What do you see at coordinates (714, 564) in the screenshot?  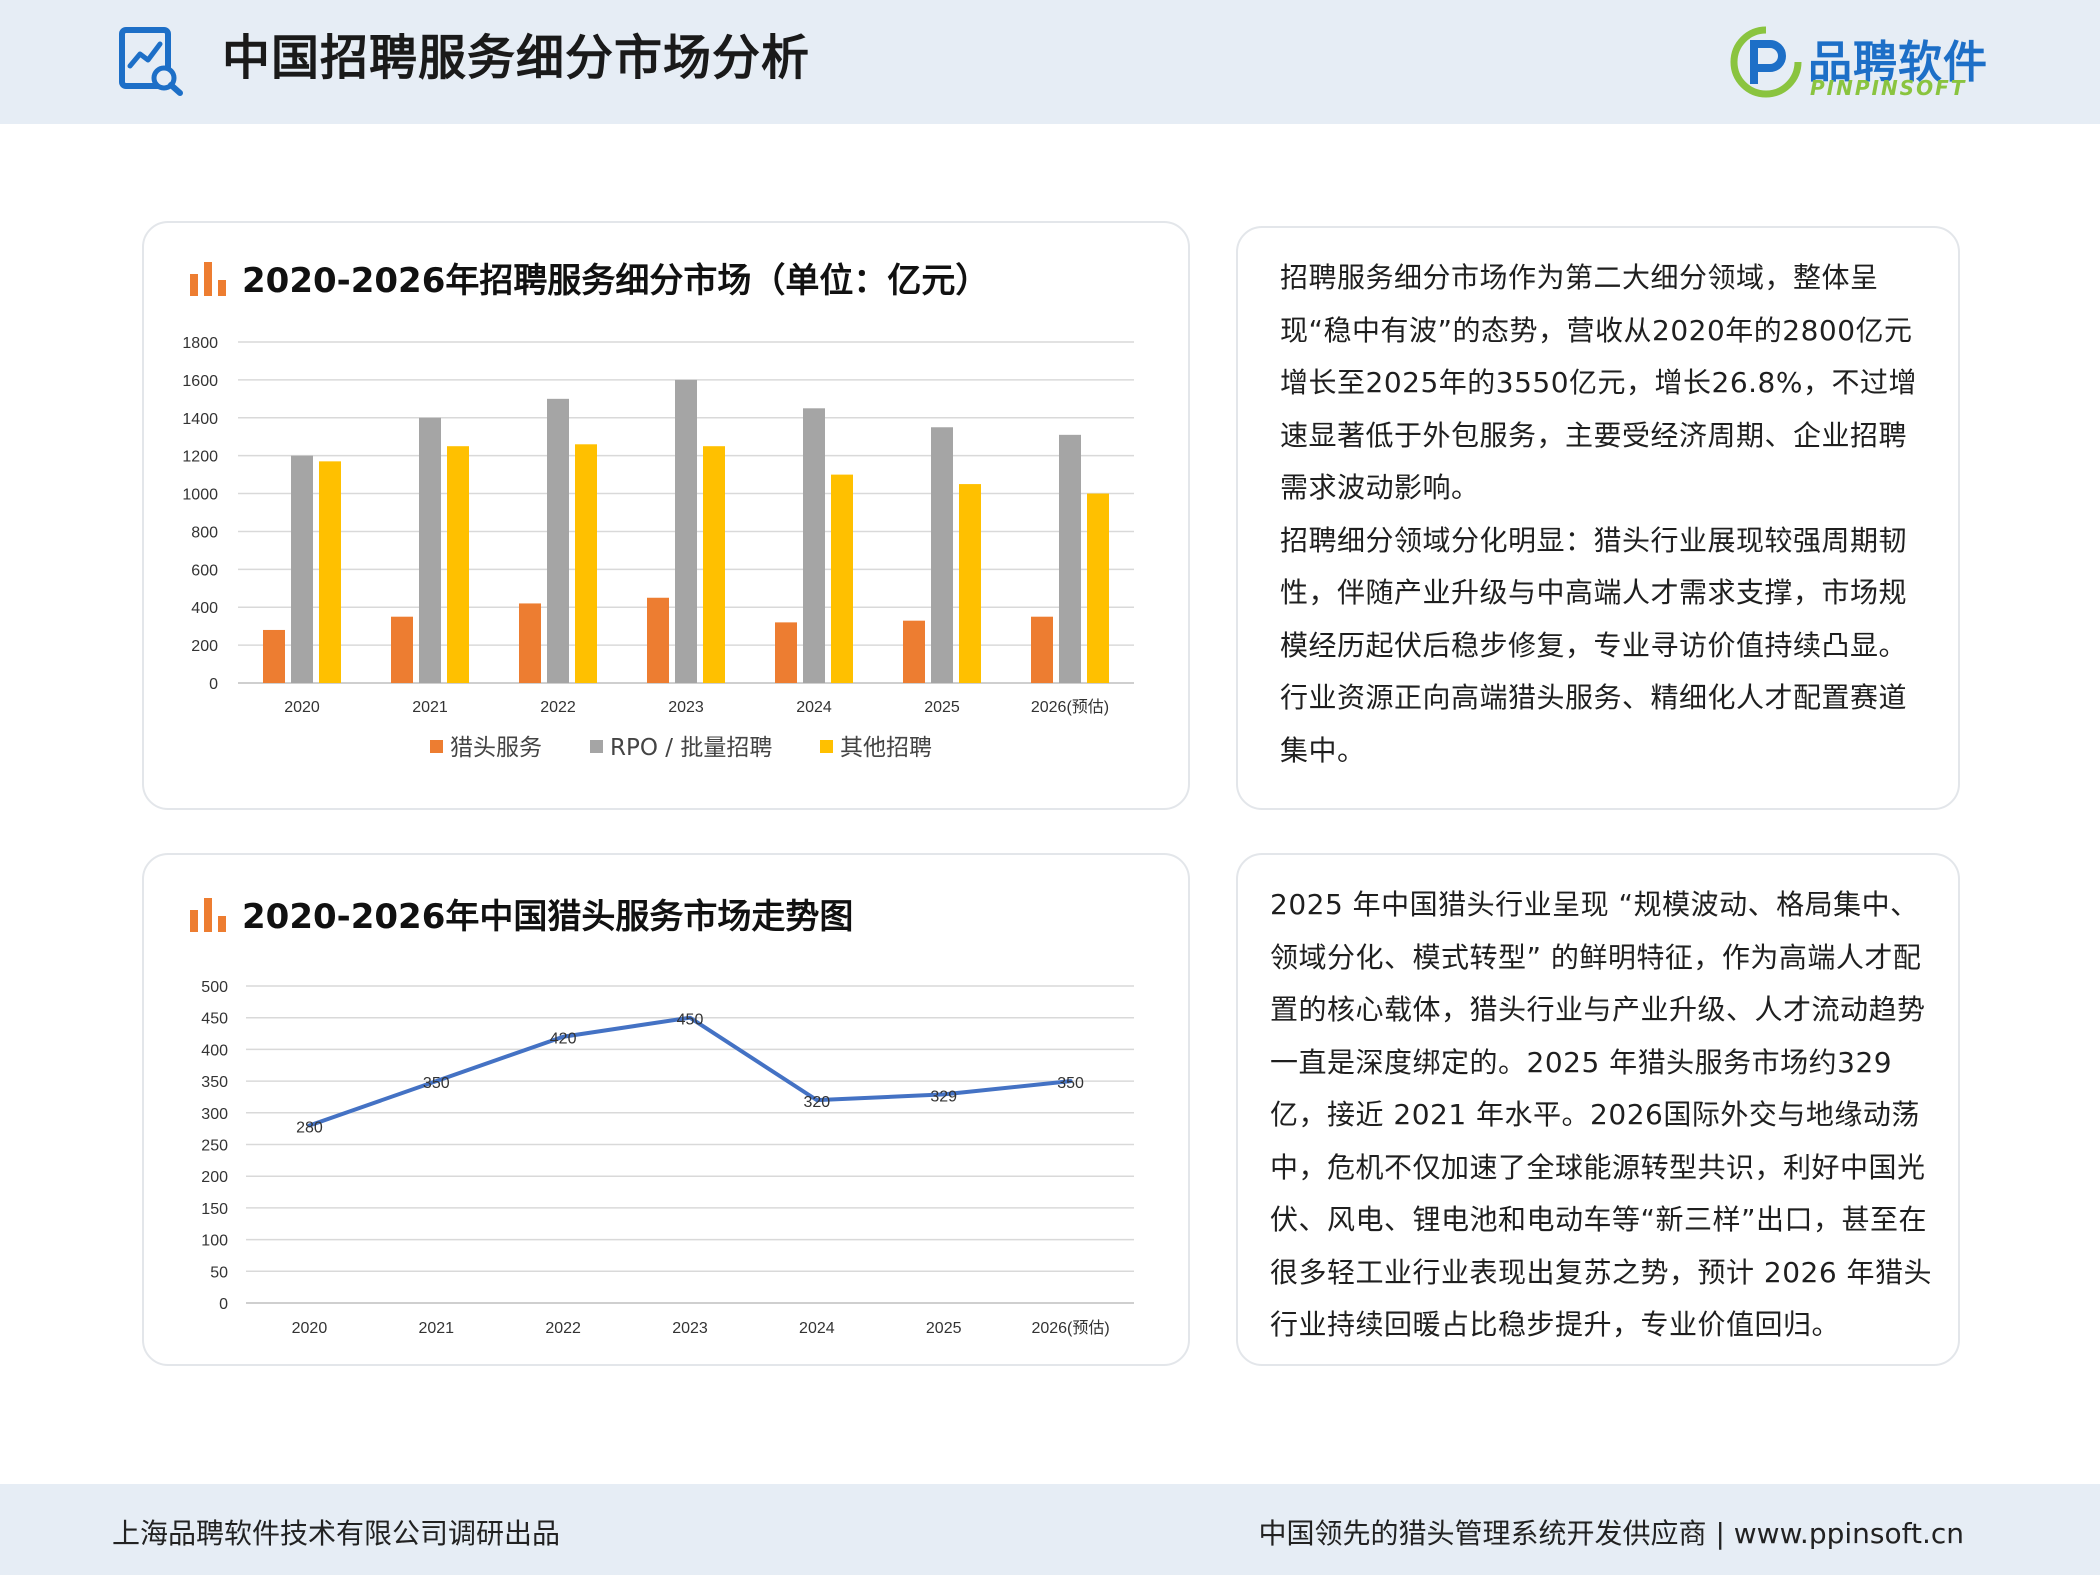 I see `bar-3-2023` at bounding box center [714, 564].